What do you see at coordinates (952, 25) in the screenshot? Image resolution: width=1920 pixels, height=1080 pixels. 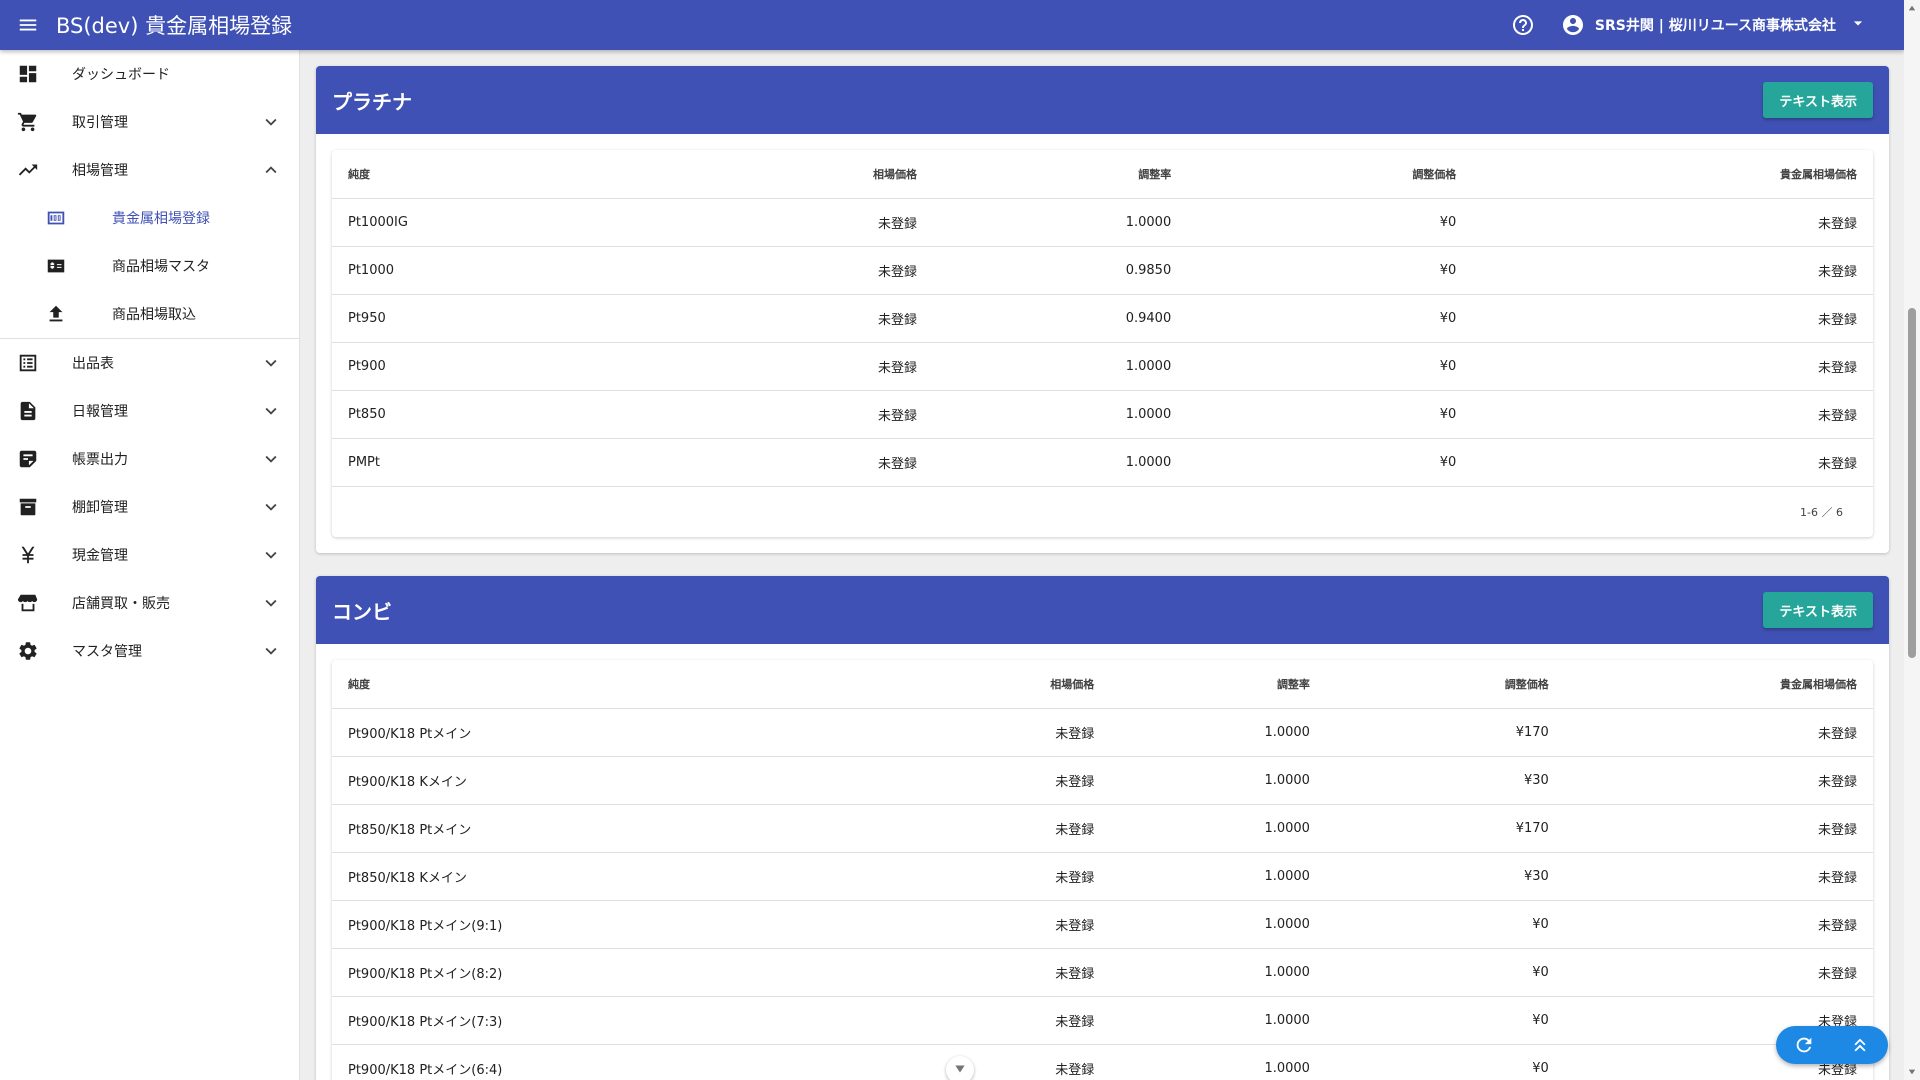 I see `app-bar: BS(dev) 貴金属相場登録 SRS井関 | 桜川リユース商事株式会社` at bounding box center [952, 25].